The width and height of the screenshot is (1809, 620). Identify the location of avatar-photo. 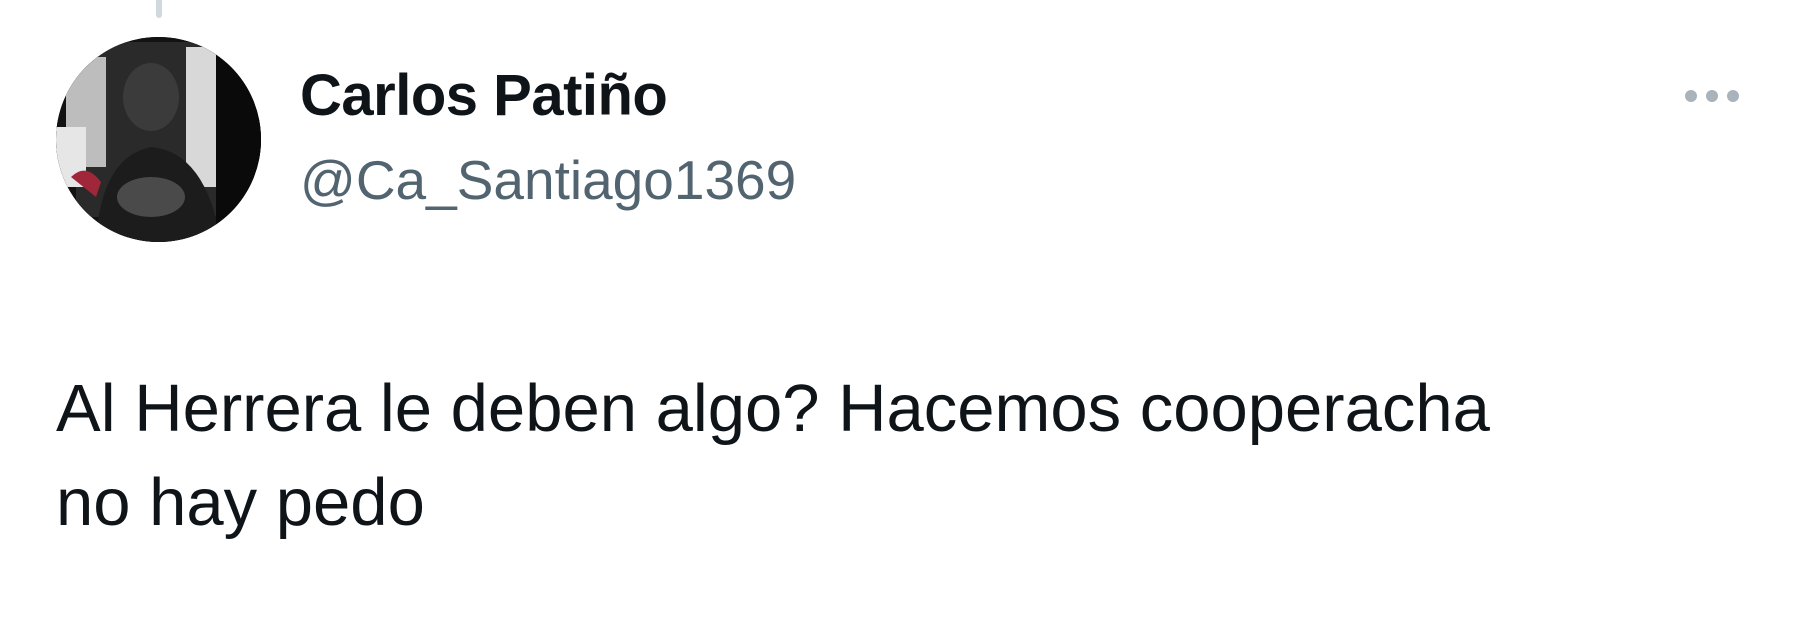
(158, 139).